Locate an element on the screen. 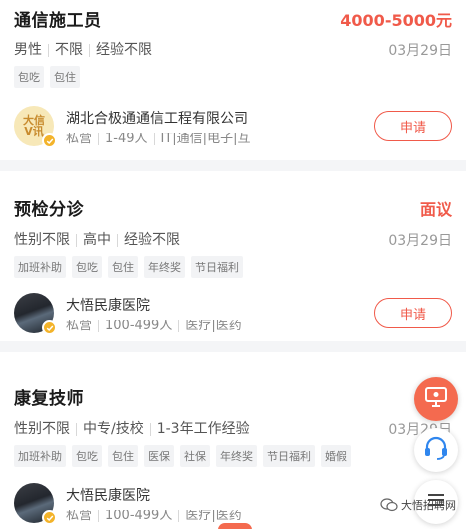 The width and height of the screenshot is (466, 529). customer-service-button is located at coordinates (436, 450).